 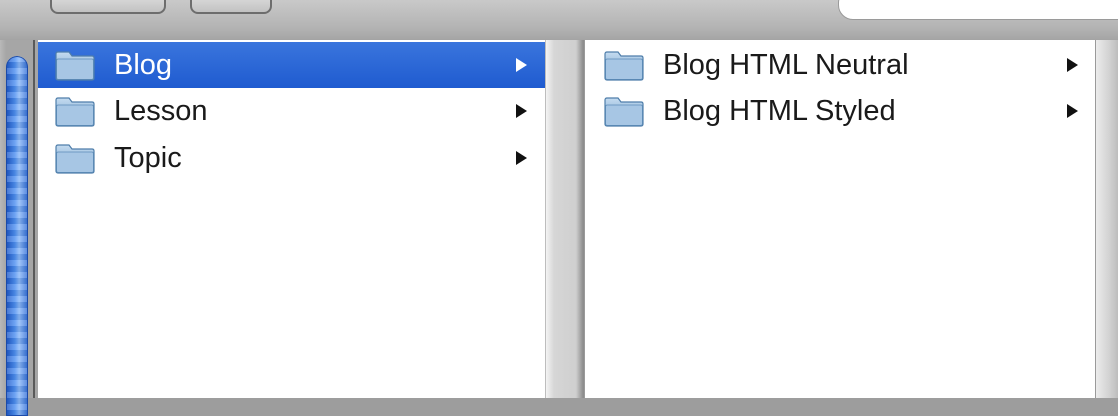 What do you see at coordinates (161, 111) in the screenshot?
I see `item-label: Lesson` at bounding box center [161, 111].